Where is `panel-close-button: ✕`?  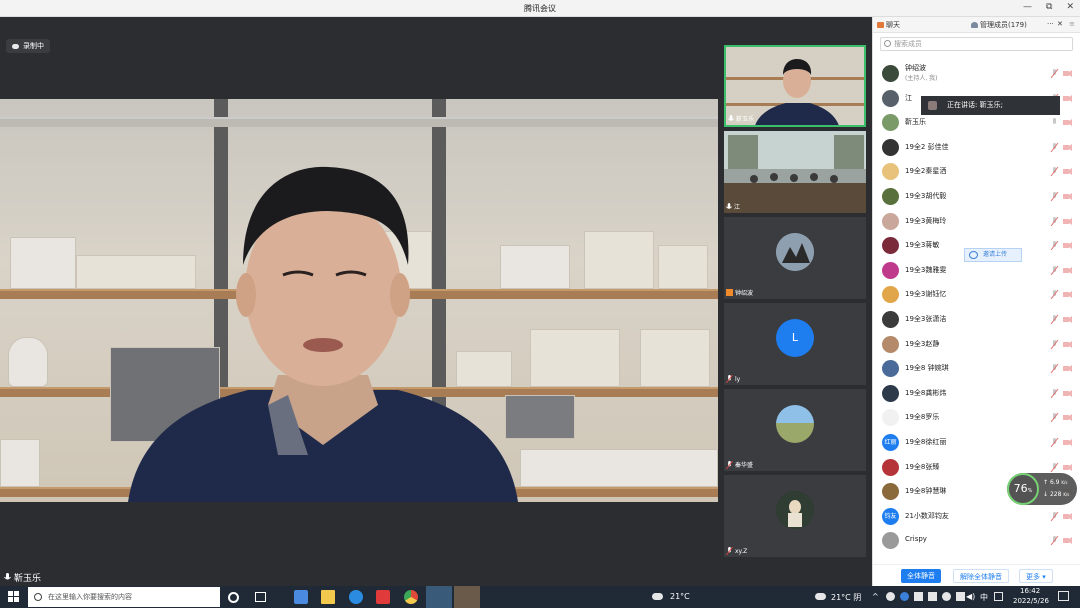 panel-close-button: ✕ is located at coordinates (1060, 24).